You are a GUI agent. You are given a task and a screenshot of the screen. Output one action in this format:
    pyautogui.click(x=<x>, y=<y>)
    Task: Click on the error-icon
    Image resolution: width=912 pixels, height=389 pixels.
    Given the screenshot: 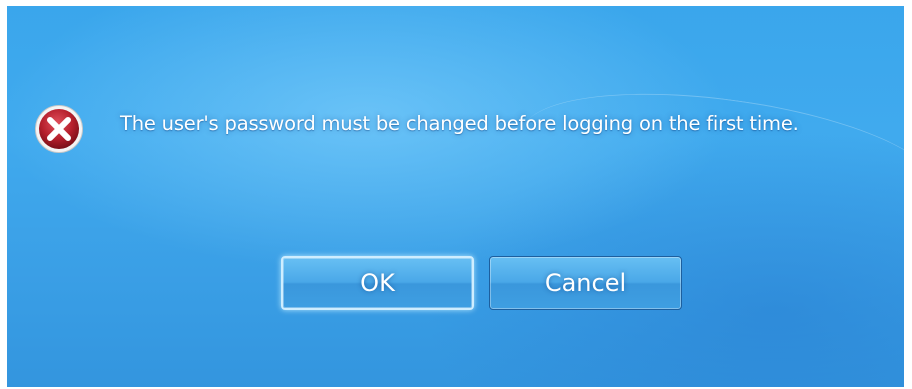 What is the action you would take?
    pyautogui.click(x=59, y=129)
    